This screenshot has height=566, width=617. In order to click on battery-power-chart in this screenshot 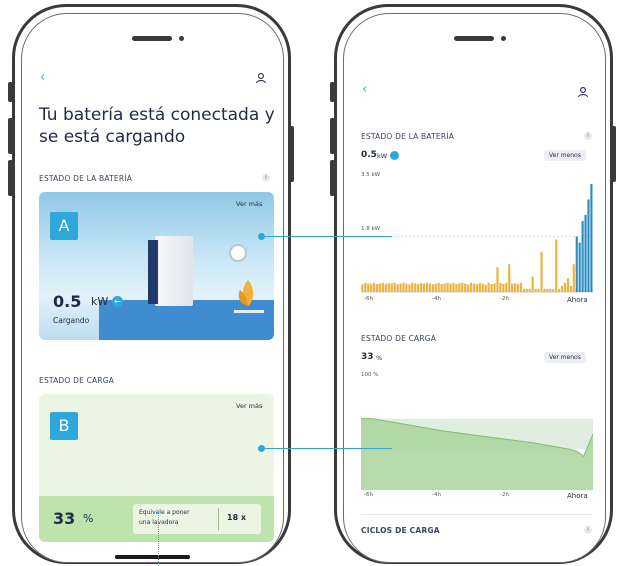, I will do `click(477, 238)`.